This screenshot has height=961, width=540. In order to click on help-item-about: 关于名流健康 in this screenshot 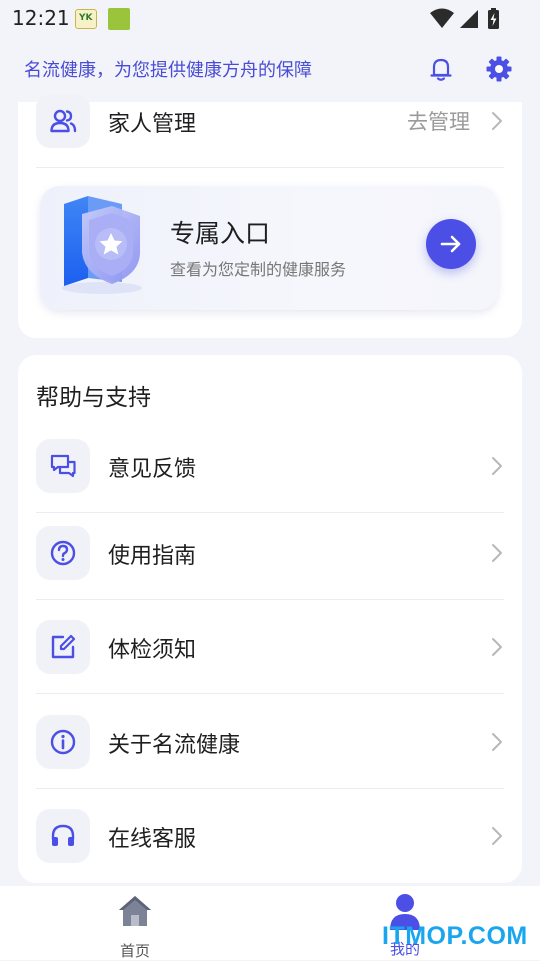, I will do `click(270, 742)`.